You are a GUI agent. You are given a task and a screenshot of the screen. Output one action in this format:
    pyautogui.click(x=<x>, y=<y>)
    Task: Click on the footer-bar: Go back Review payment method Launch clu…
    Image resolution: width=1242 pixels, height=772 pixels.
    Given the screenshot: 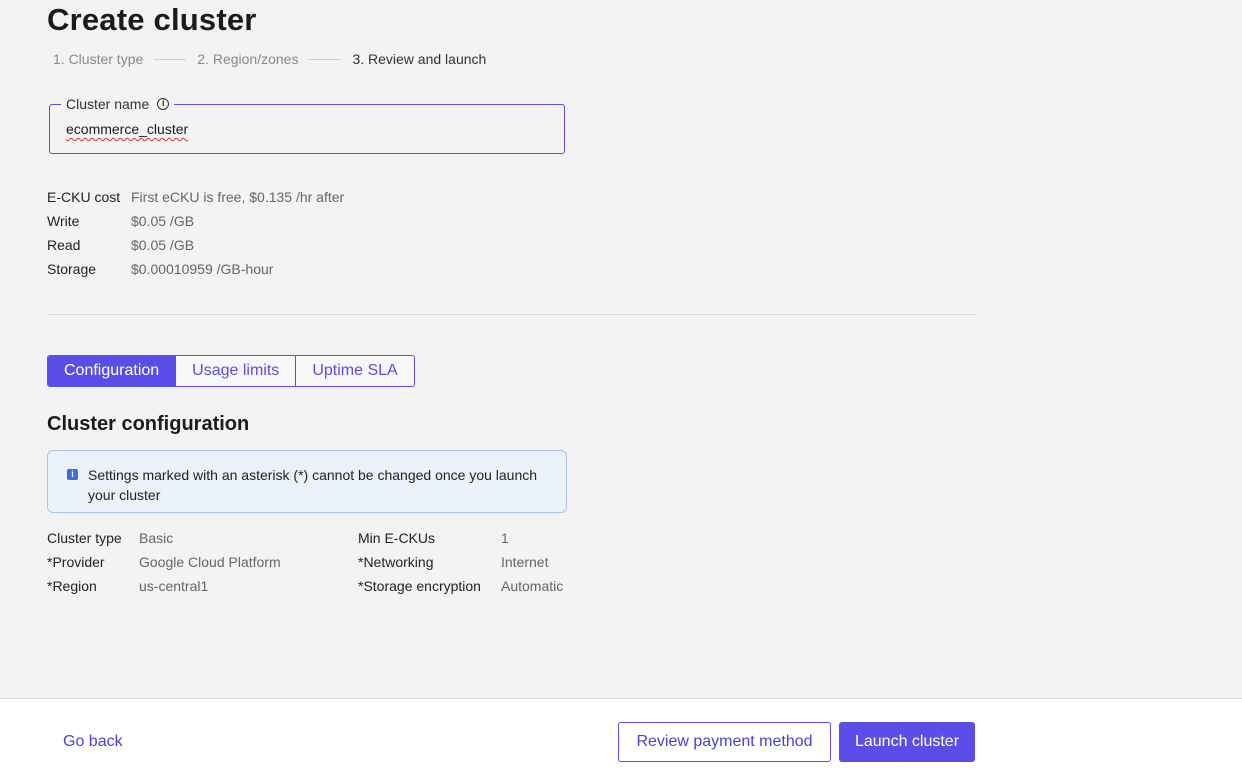 What is the action you would take?
    pyautogui.click(x=621, y=735)
    